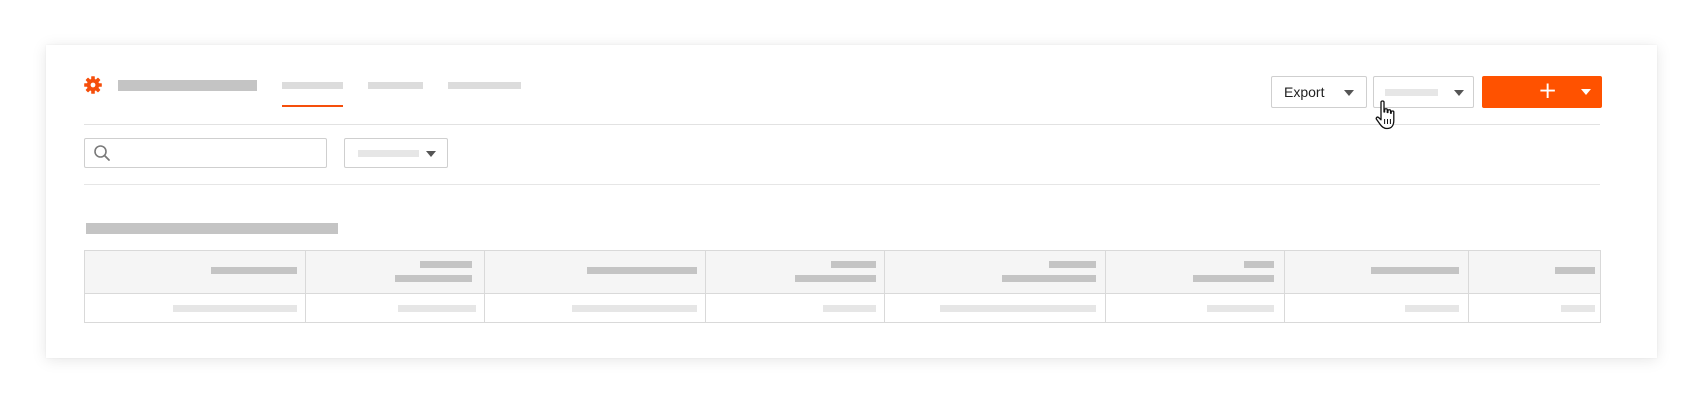  Describe the element at coordinates (842, 124) in the screenshot. I see `header-divider` at that location.